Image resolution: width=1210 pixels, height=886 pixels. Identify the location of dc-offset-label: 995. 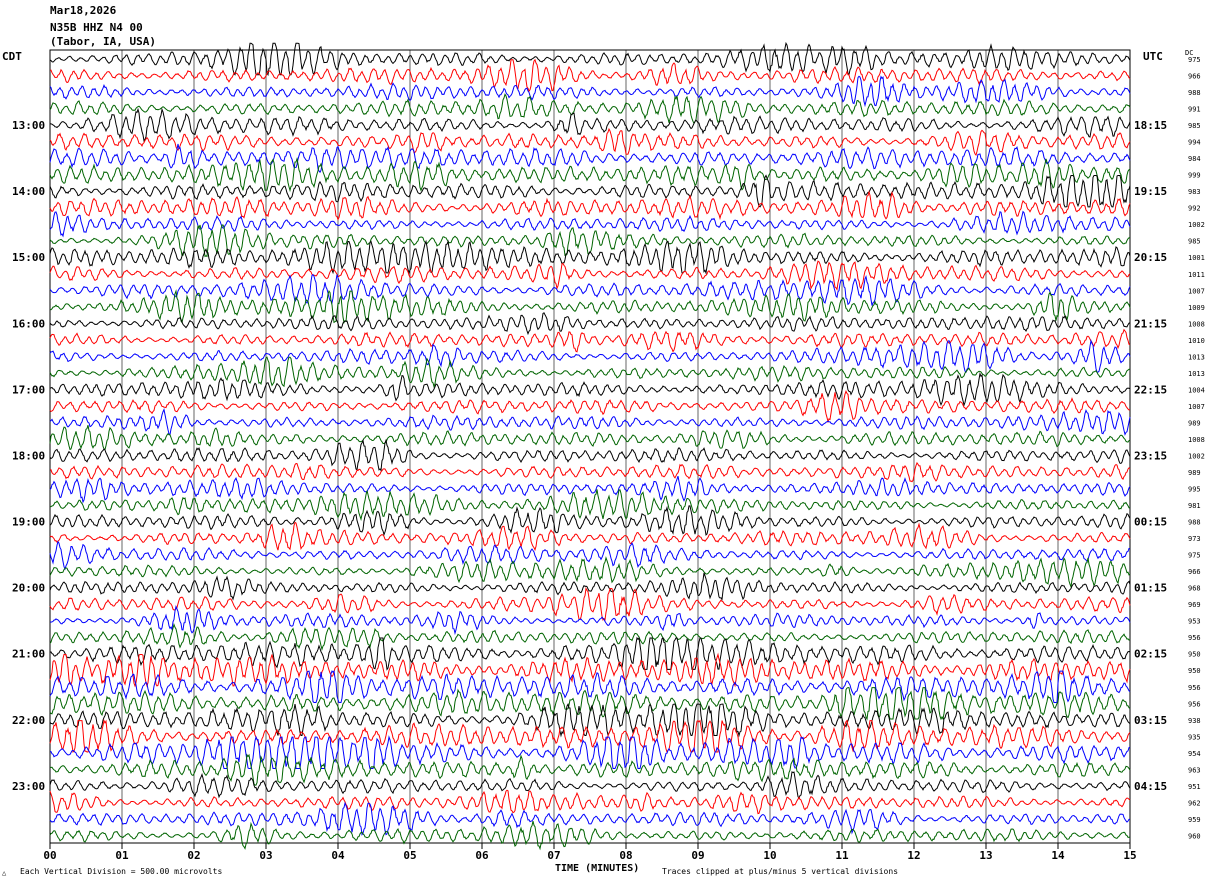
(1194, 490).